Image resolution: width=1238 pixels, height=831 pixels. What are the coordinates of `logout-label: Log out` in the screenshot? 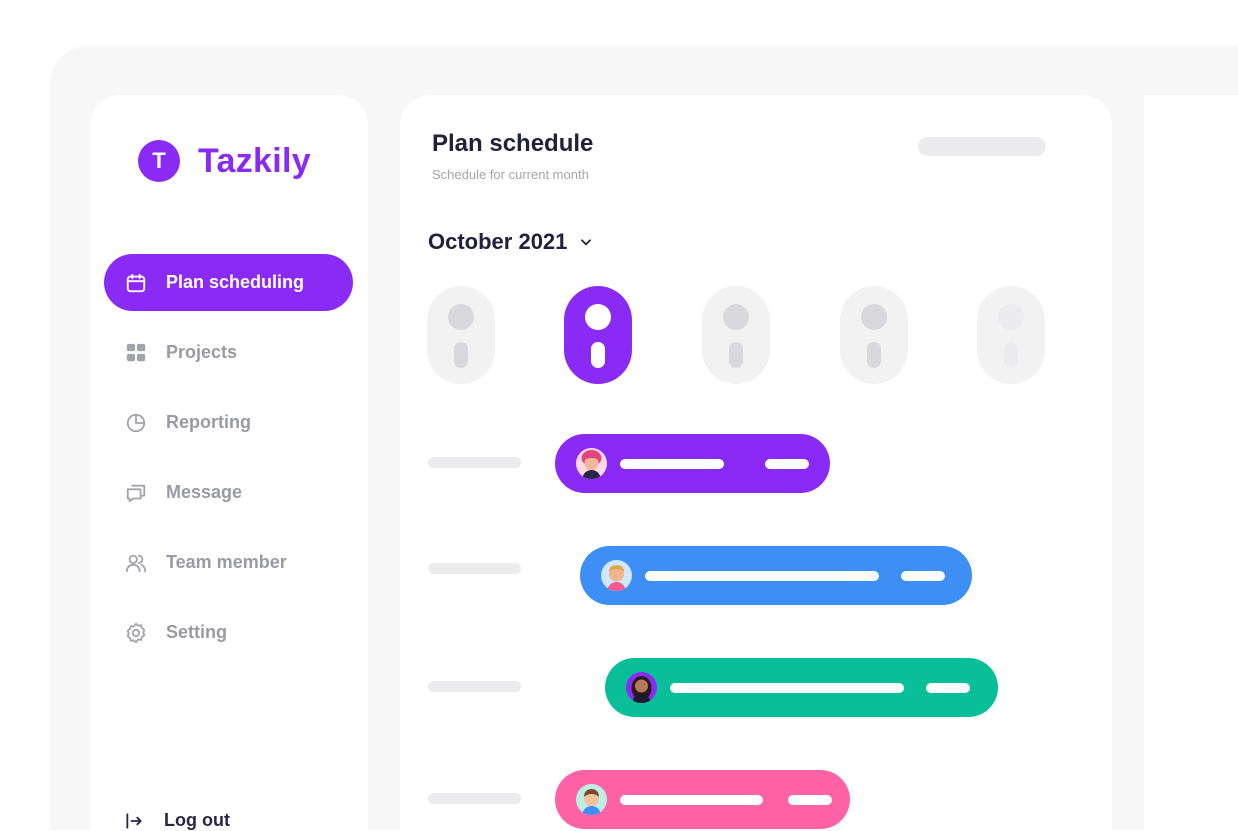 It's located at (197, 820).